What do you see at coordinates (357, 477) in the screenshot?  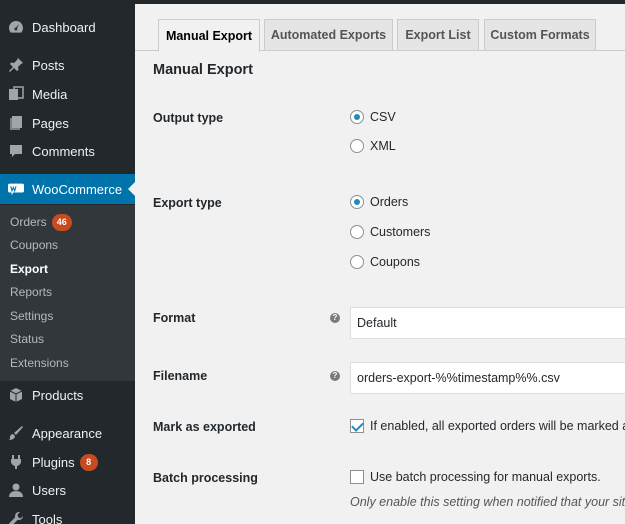 I see `batch-processing-checkbox` at bounding box center [357, 477].